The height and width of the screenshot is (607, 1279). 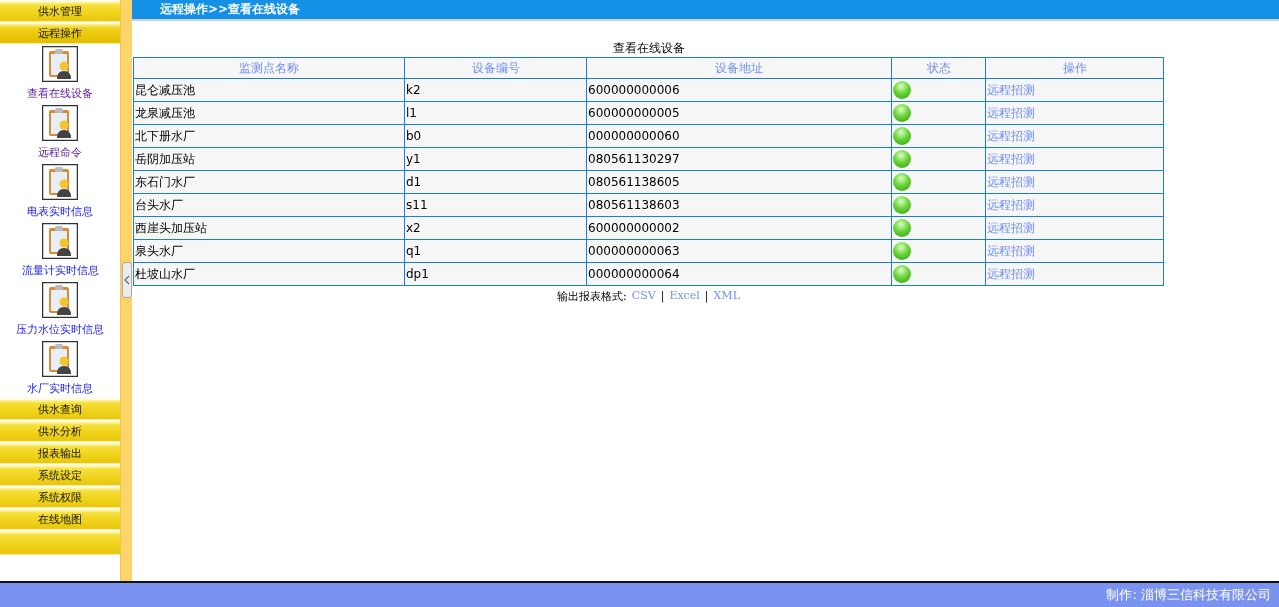 What do you see at coordinates (60, 270) in the screenshot?
I see `sidebar-link: 流量计实时信息` at bounding box center [60, 270].